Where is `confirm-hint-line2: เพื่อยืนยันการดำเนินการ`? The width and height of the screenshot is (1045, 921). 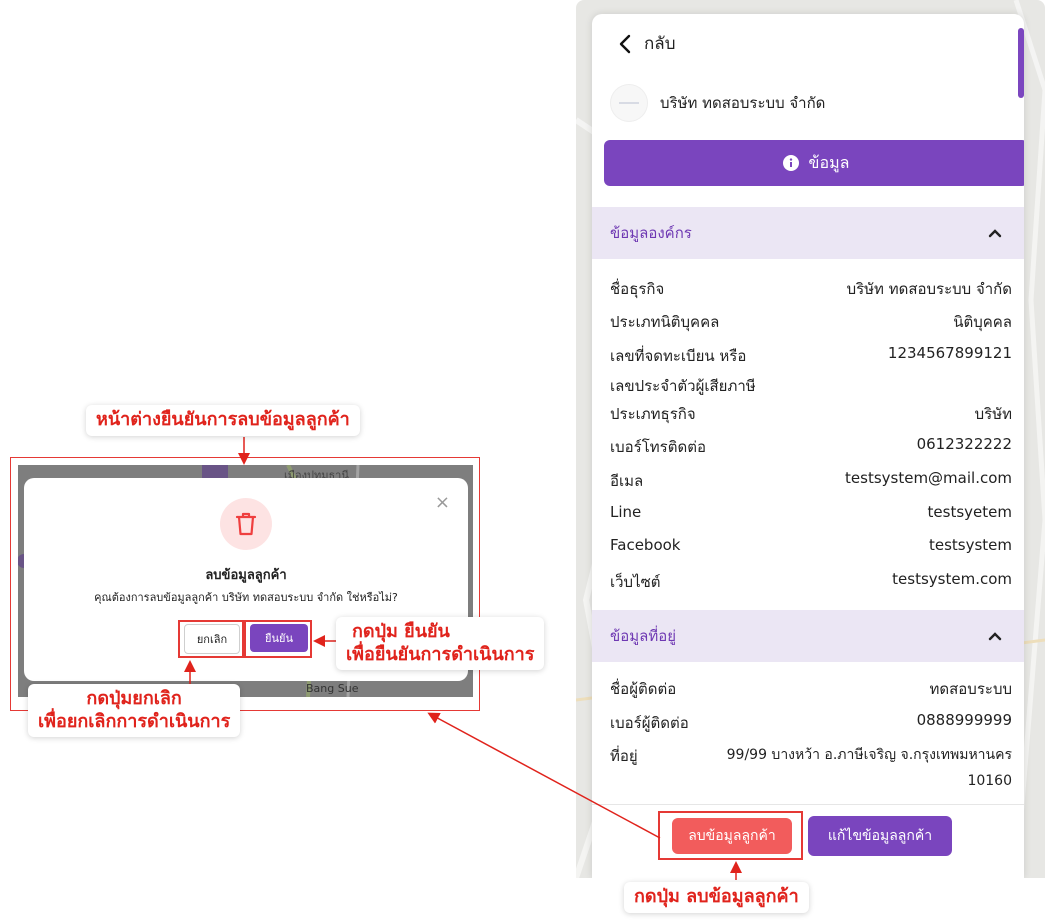
confirm-hint-line2: เพื่อยืนยันการดำเนินการ is located at coordinates (440, 654).